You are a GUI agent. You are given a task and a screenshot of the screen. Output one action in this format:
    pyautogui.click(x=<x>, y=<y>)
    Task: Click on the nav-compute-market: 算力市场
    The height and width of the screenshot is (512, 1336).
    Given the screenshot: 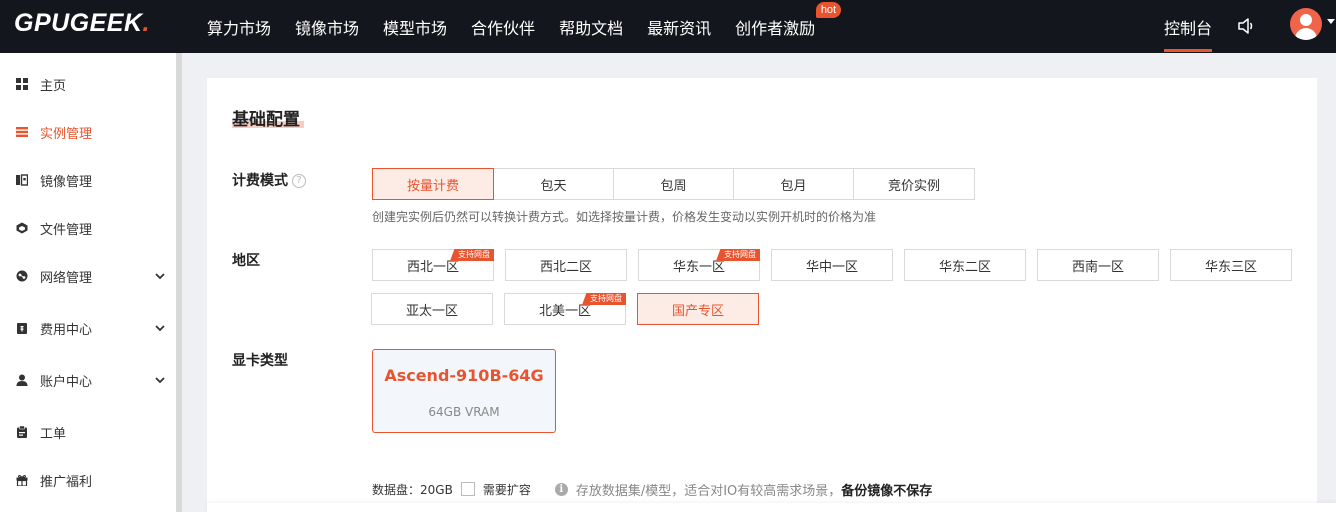 What is the action you would take?
    pyautogui.click(x=239, y=27)
    